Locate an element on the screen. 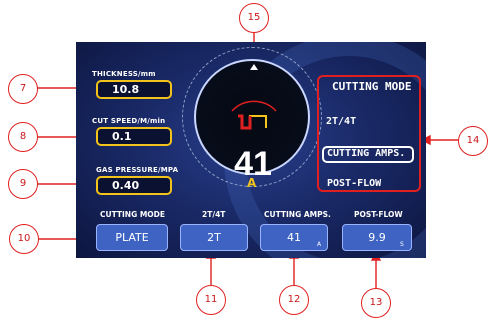 The height and width of the screenshot is (323, 502). cutting-mode-label: CUTTING MODE is located at coordinates (133, 214).